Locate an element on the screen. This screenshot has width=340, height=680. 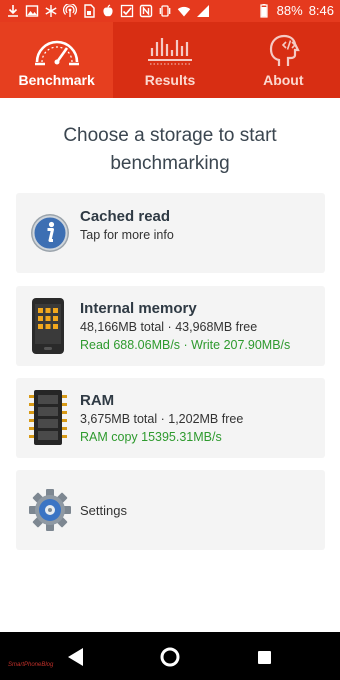
card-ram-title: RAM is located at coordinates (97, 400).